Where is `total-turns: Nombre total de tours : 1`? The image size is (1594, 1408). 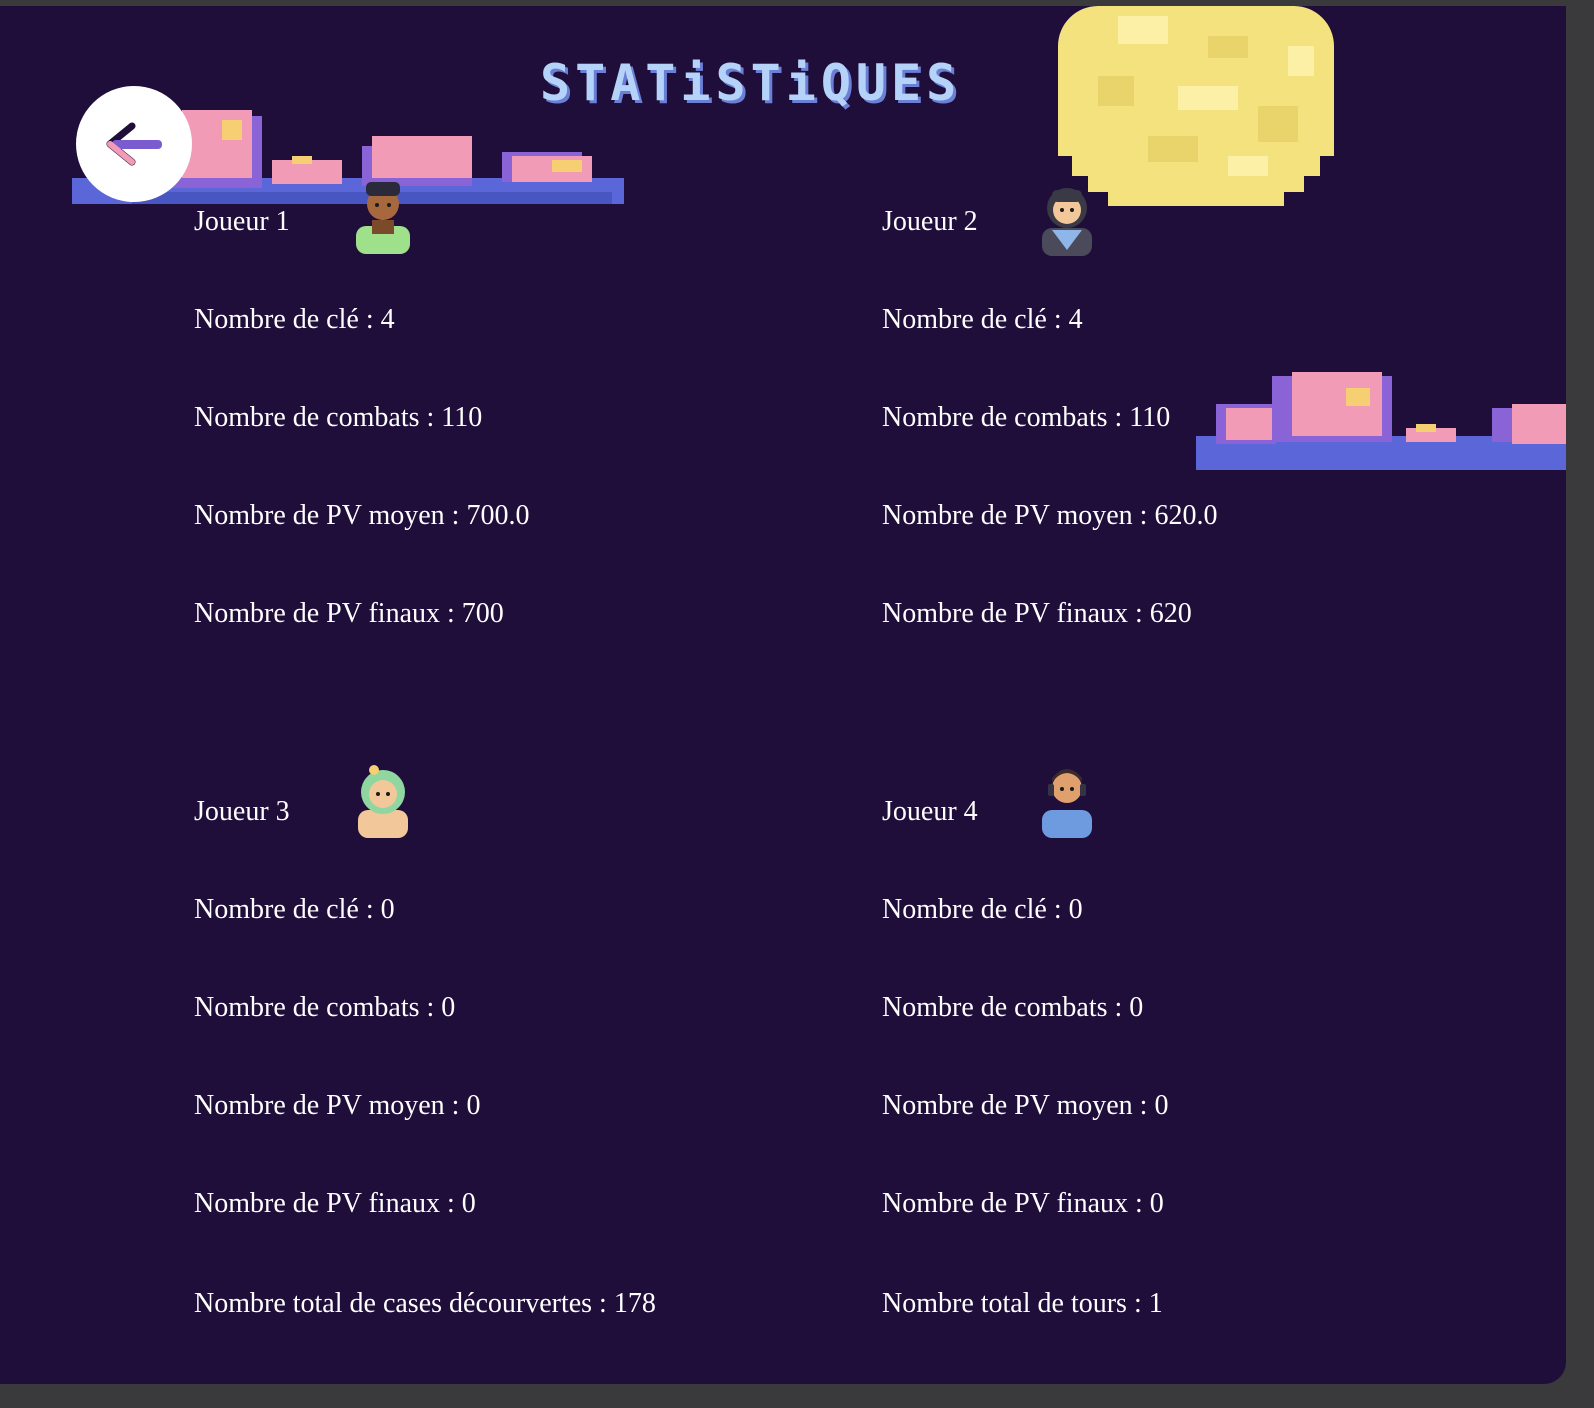
total-turns: Nombre total de tours : 1 is located at coordinates (1022, 1303).